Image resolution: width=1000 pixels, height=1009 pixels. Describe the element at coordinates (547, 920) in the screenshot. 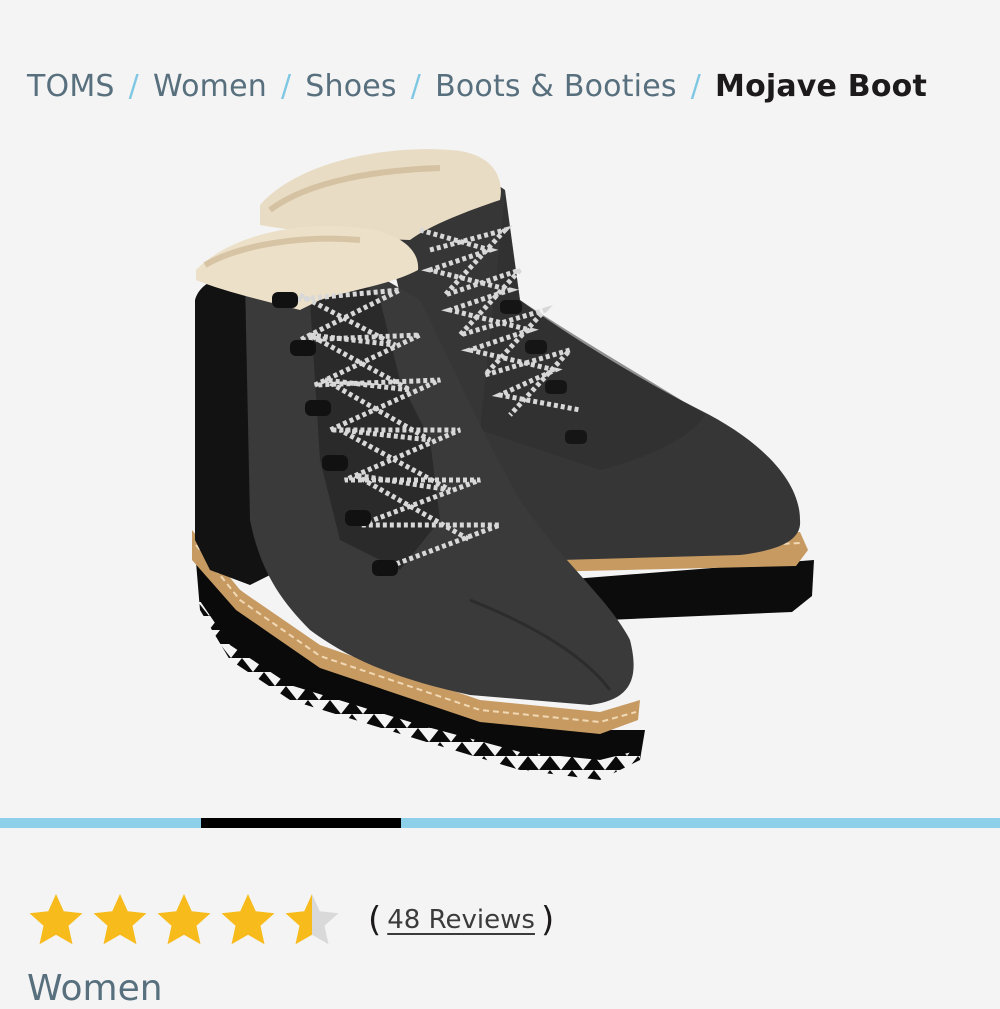

I see `reviews-close-paren: )` at that location.